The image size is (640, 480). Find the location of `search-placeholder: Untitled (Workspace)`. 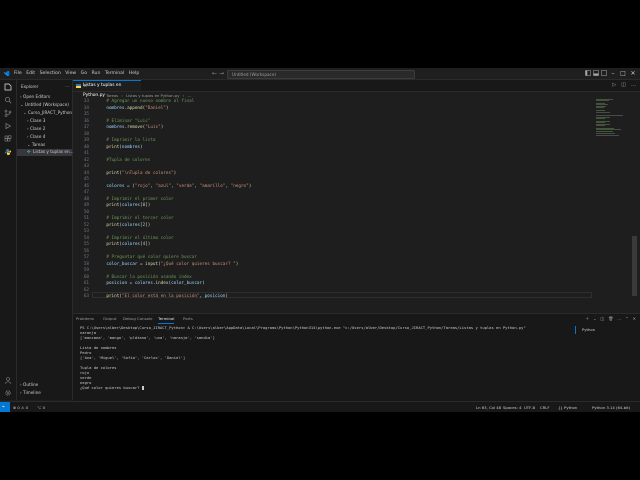

search-placeholder: Untitled (Workspace) is located at coordinates (254, 74).